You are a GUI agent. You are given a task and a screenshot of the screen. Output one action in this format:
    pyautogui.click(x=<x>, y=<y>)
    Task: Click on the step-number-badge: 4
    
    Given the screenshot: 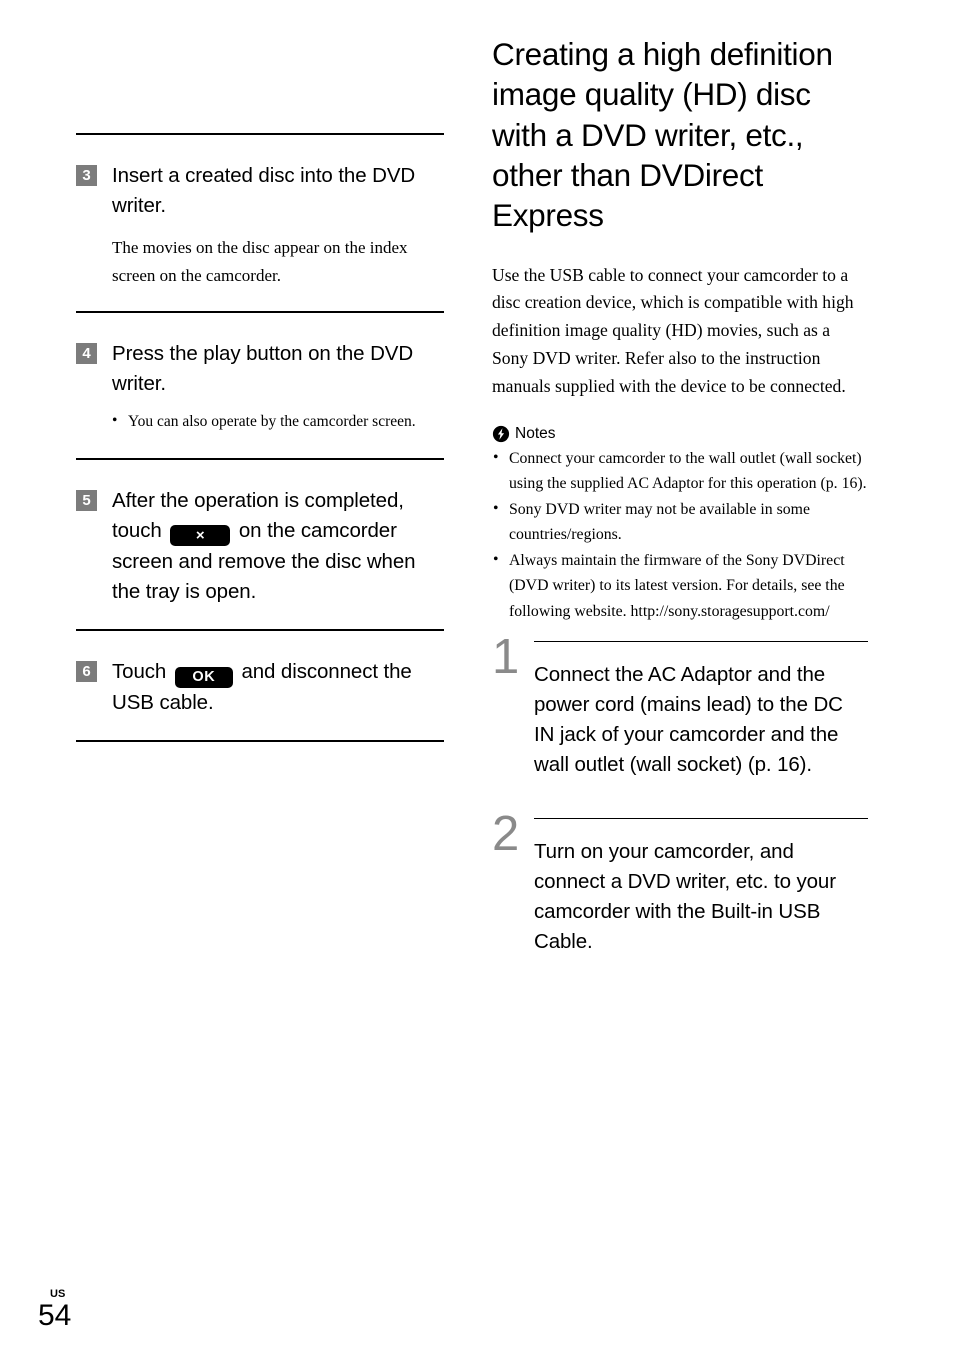 What is the action you would take?
    pyautogui.click(x=86, y=354)
    